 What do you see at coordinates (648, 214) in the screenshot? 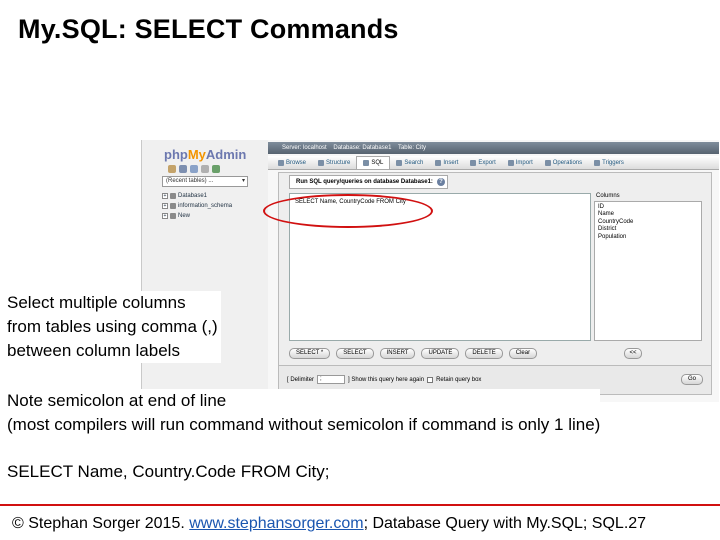
I see `column-option: Name` at bounding box center [648, 214].